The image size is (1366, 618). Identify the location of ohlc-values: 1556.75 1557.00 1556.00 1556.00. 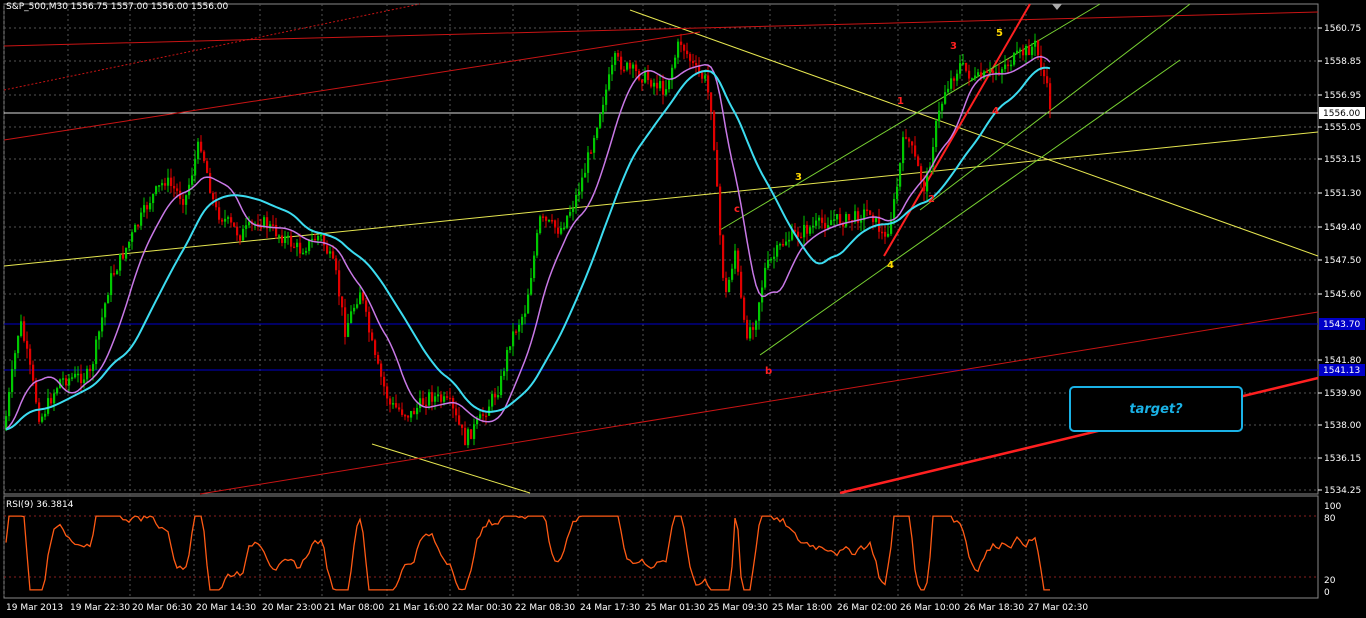
(149, 7).